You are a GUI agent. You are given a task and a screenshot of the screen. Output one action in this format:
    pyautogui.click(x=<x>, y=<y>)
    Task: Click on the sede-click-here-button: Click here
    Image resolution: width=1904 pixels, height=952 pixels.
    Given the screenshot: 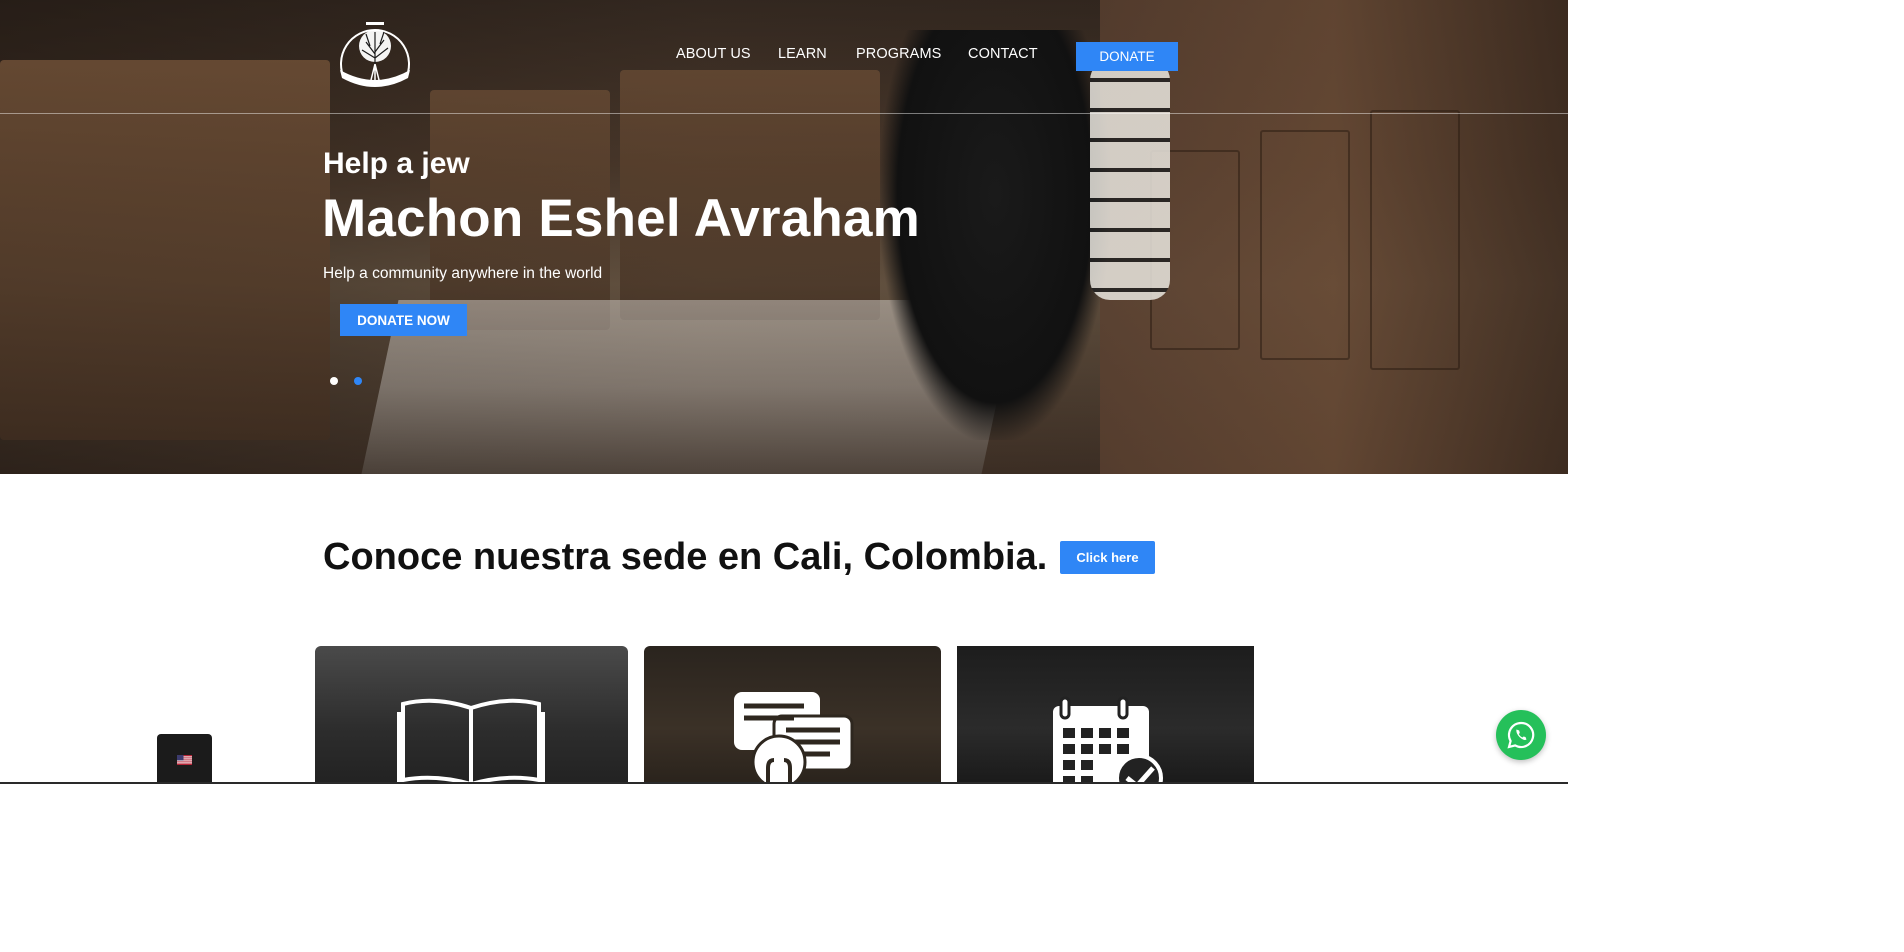 What is the action you would take?
    pyautogui.click(x=1107, y=557)
    